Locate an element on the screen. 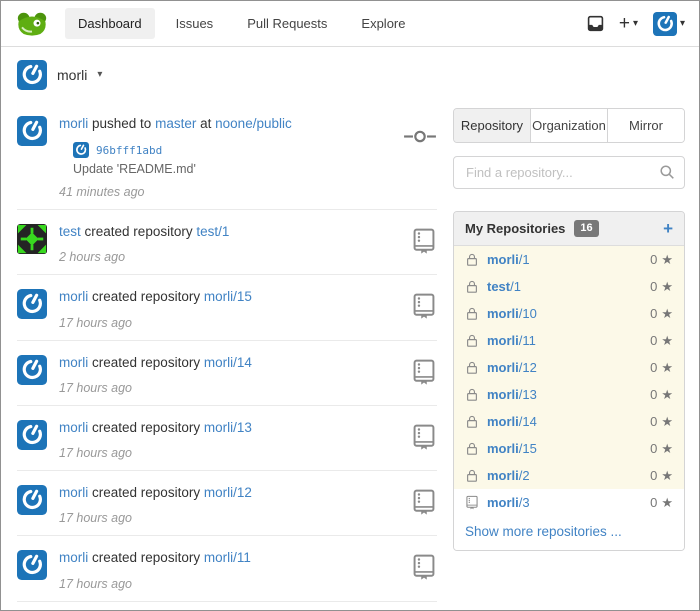 Image resolution: width=700 pixels, height=611 pixels. gogs-logo-icon is located at coordinates (32, 24).